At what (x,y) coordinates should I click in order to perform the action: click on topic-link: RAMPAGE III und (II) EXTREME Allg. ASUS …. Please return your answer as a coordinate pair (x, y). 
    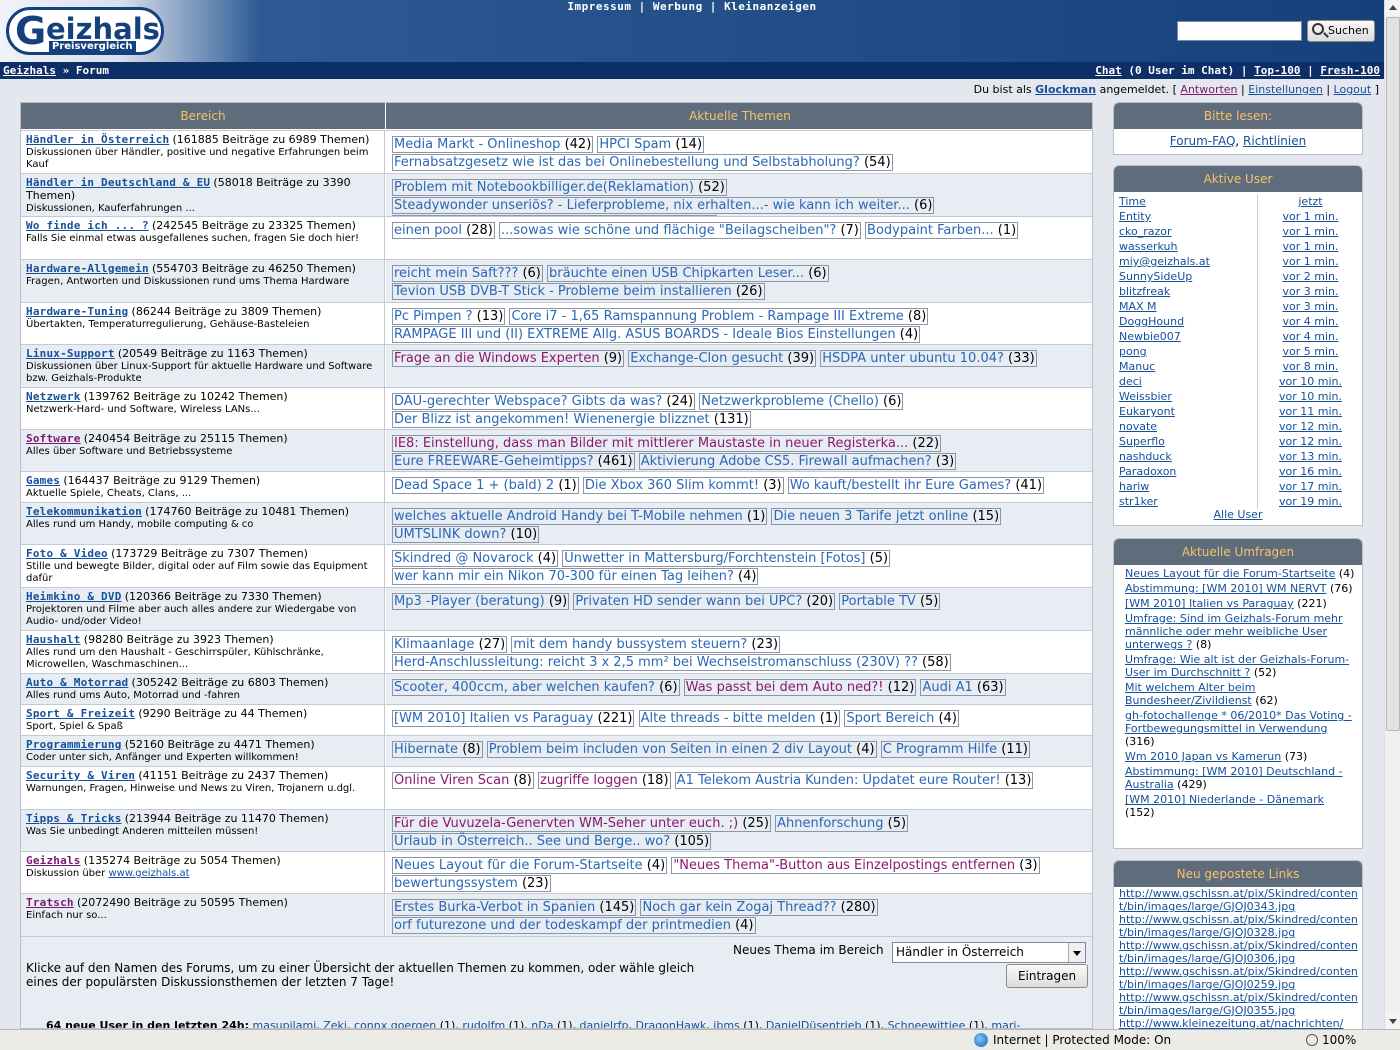
    Looking at the image, I should click on (656, 334).